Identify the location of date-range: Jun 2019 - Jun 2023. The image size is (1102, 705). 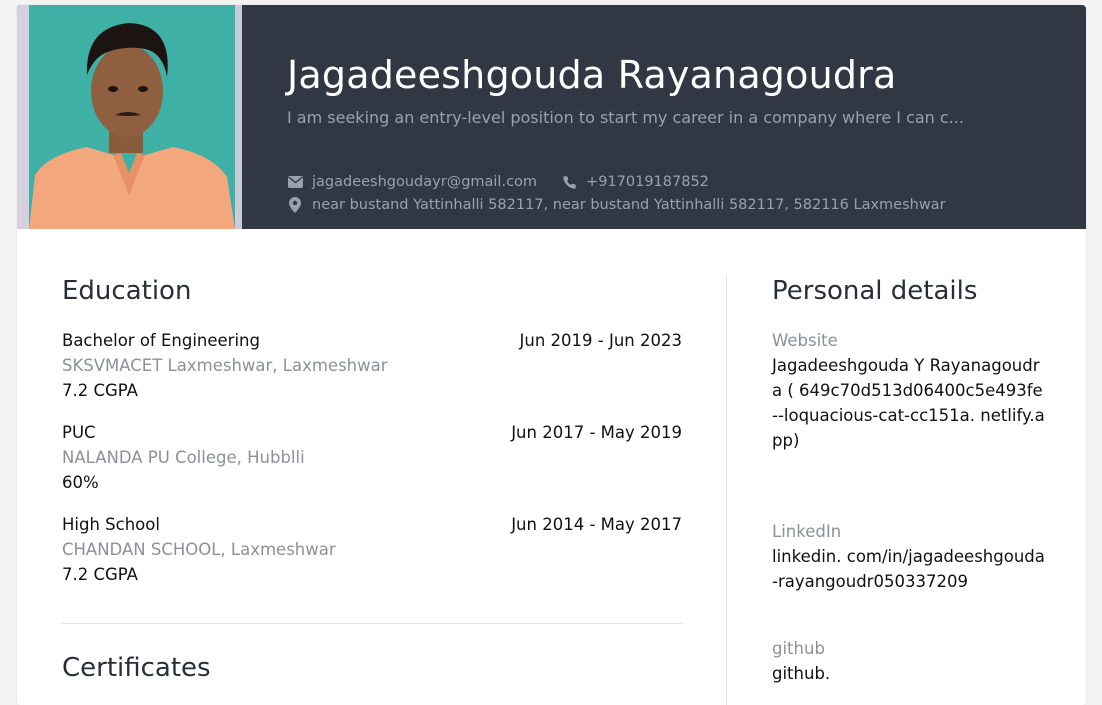
(600, 340).